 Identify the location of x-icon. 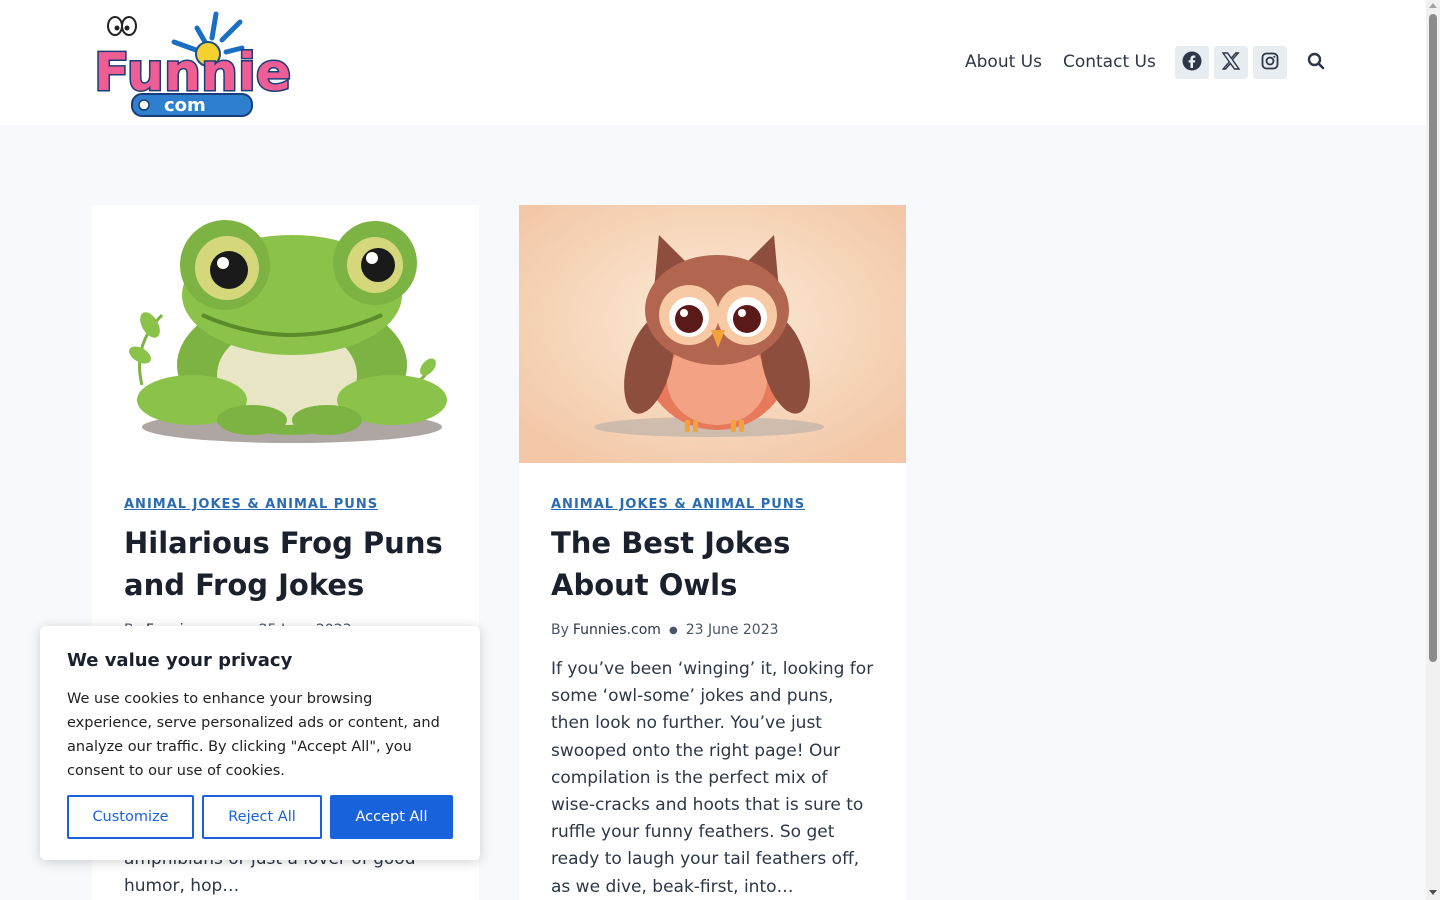
(1231, 62).